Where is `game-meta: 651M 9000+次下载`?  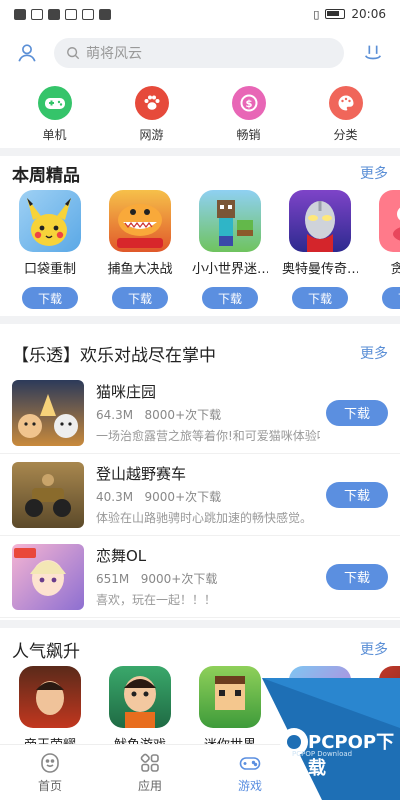
game-meta: 651M 9000+次下载 is located at coordinates (208, 578).